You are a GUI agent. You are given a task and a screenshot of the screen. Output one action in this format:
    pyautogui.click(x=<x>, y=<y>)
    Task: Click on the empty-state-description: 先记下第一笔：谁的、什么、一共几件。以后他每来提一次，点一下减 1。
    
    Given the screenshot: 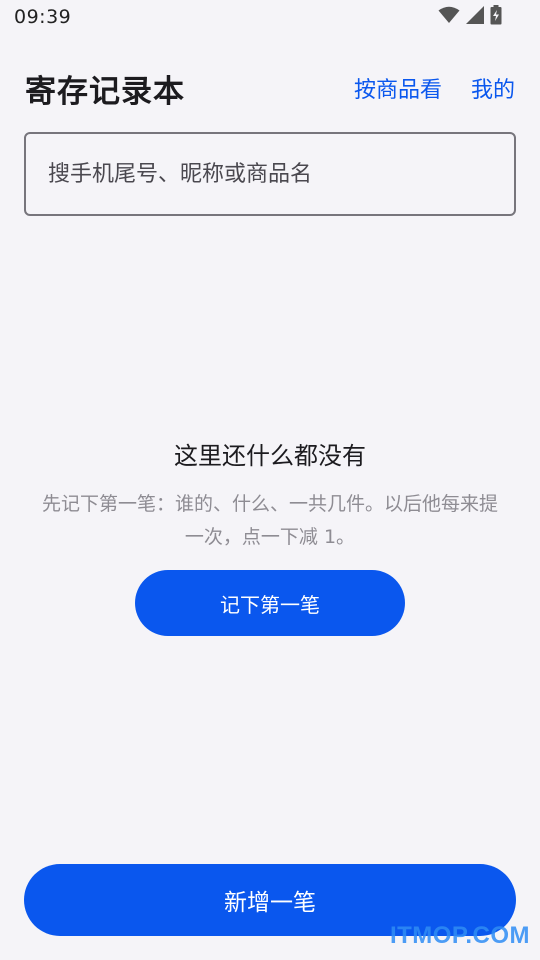 What is the action you would take?
    pyautogui.click(x=269, y=520)
    